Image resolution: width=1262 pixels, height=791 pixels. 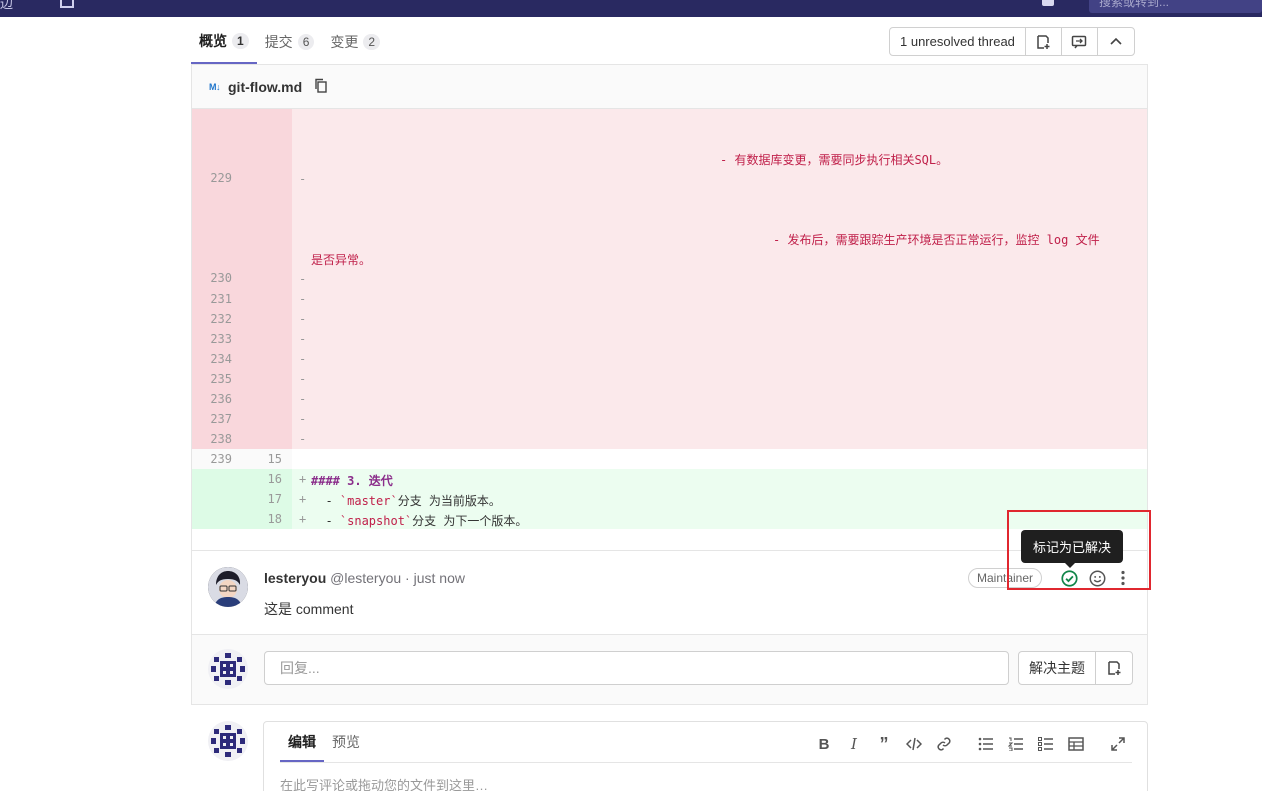 I want to click on code-icon, so click(x=914, y=744).